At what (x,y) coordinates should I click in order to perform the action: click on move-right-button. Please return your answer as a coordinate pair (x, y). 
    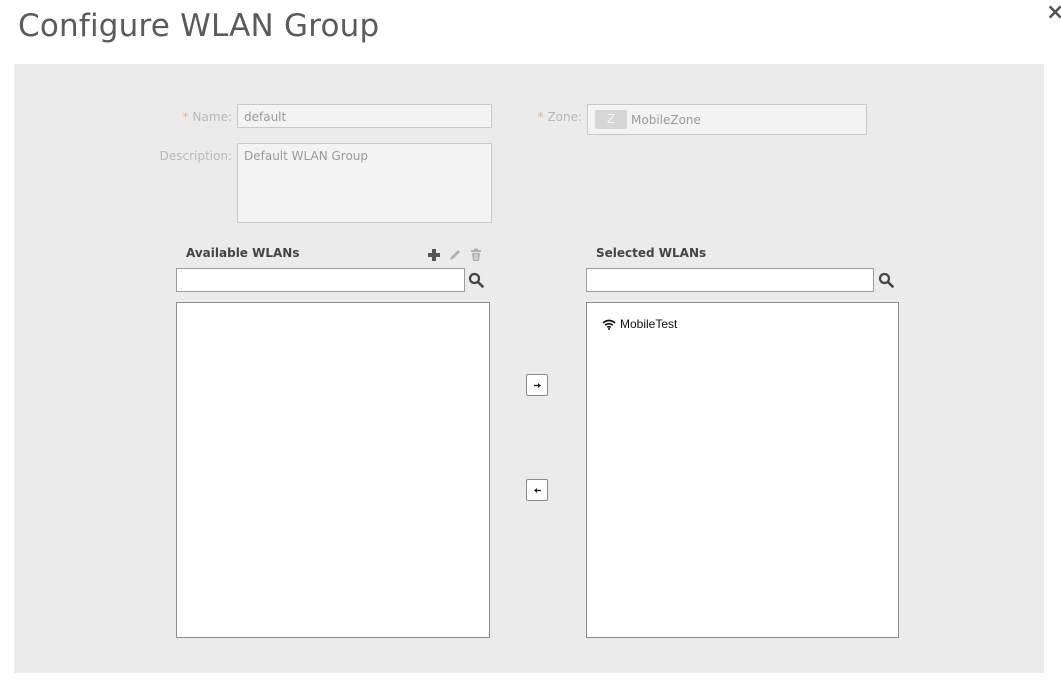
    Looking at the image, I should click on (537, 385).